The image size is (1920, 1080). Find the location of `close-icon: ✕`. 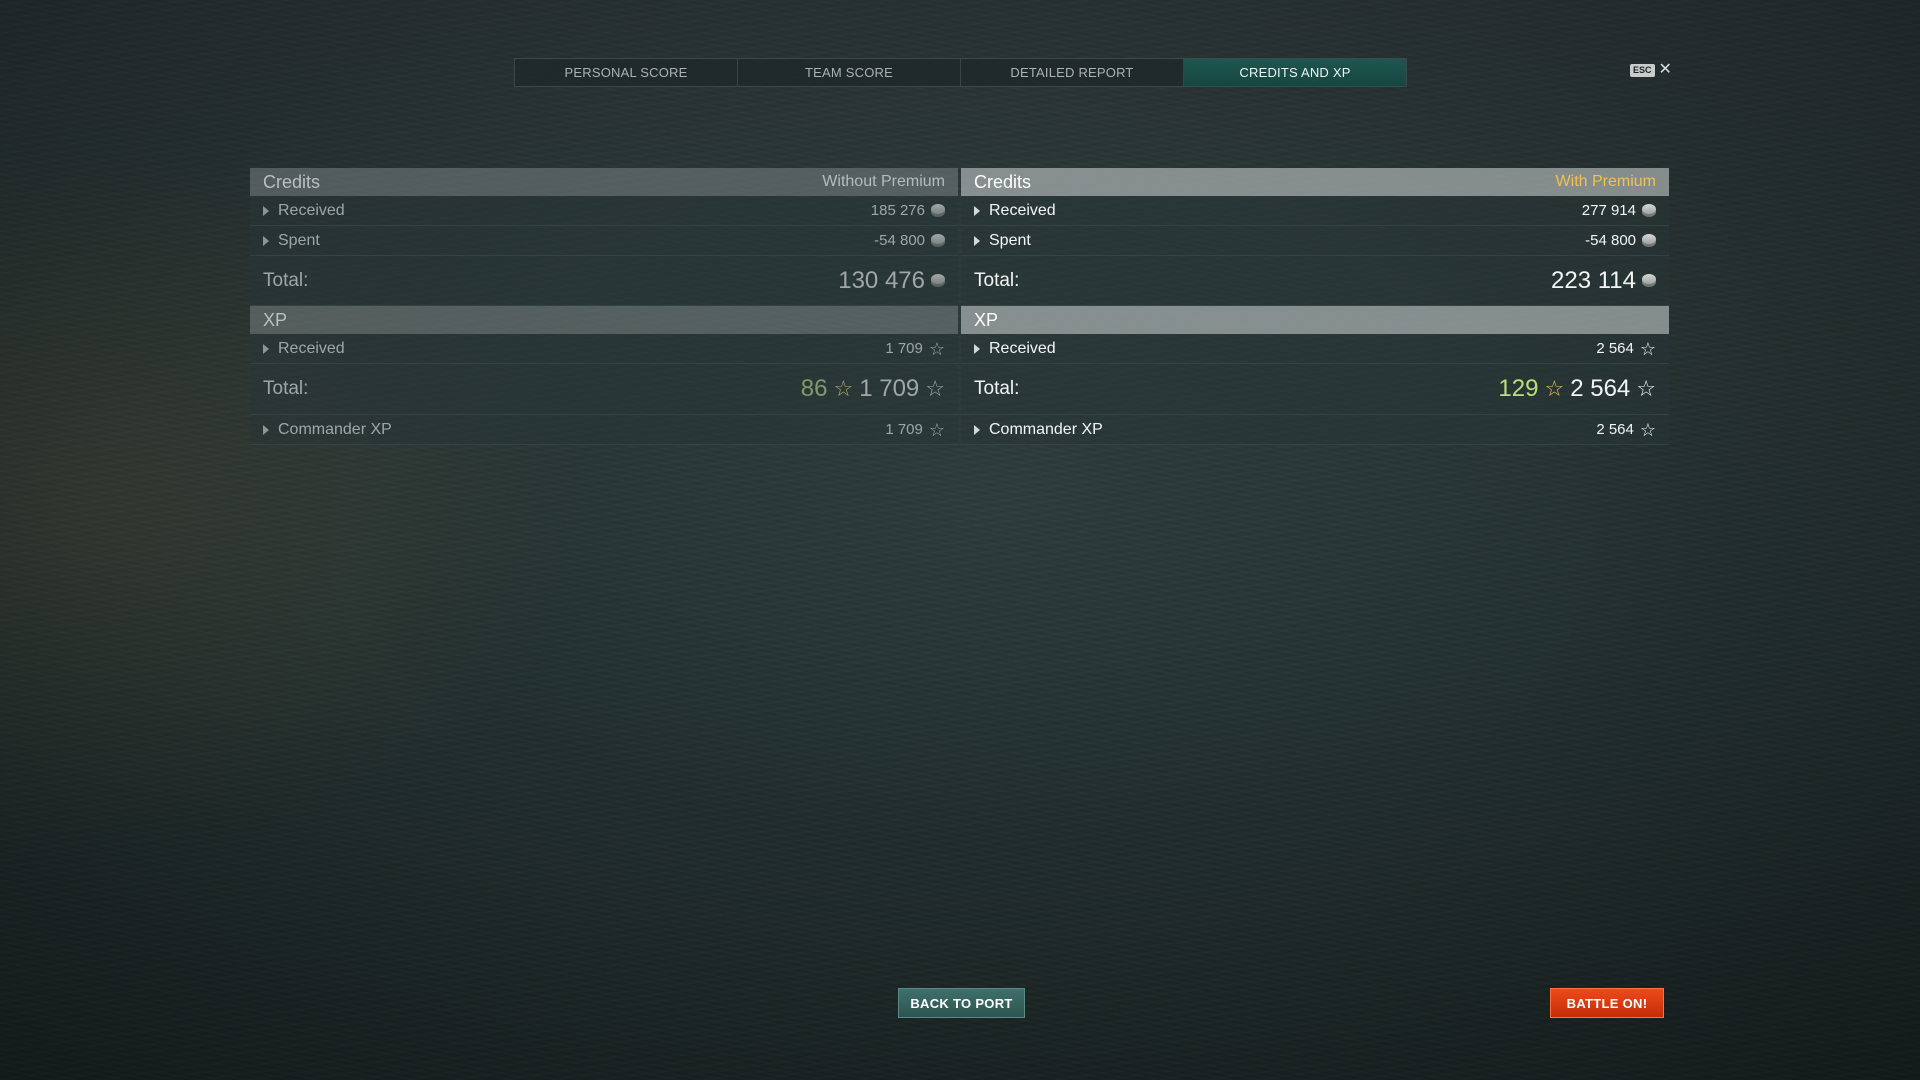

close-icon: ✕ is located at coordinates (1665, 69).